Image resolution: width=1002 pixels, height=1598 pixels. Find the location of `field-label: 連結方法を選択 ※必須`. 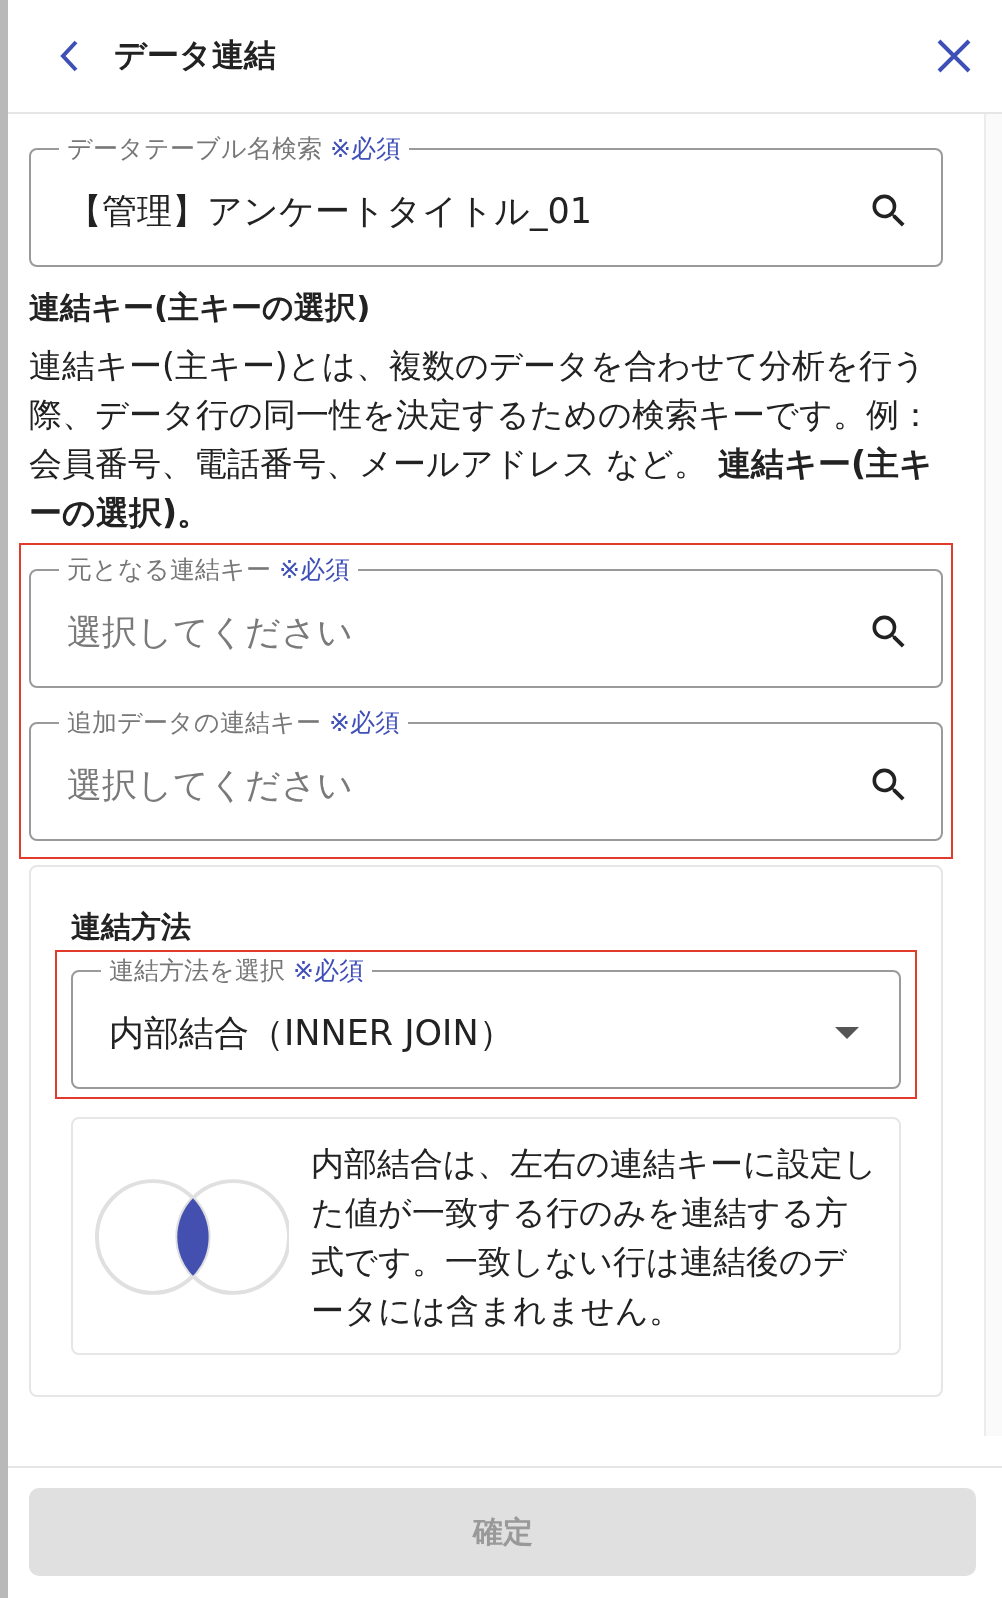

field-label: 連結方法を選択 ※必須 is located at coordinates (236, 971).